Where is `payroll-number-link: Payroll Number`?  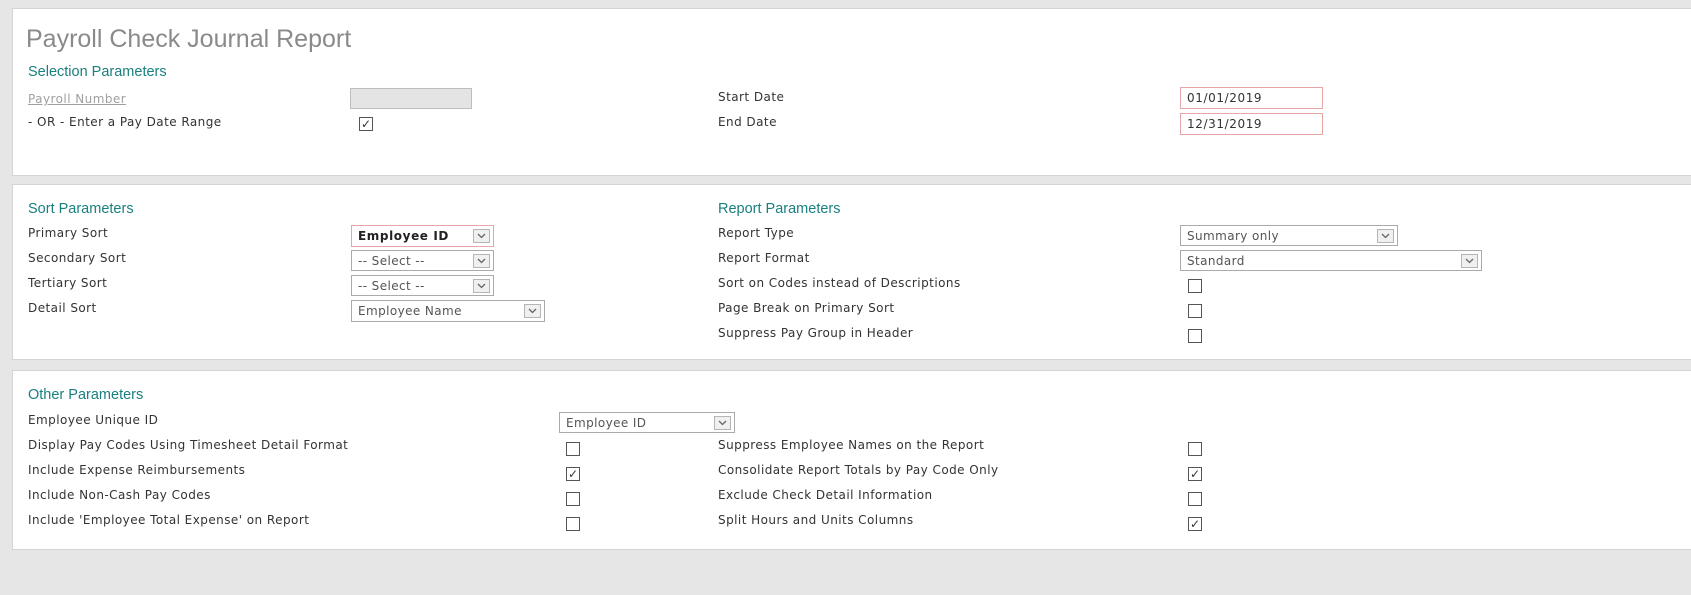 payroll-number-link: Payroll Number is located at coordinates (77, 99).